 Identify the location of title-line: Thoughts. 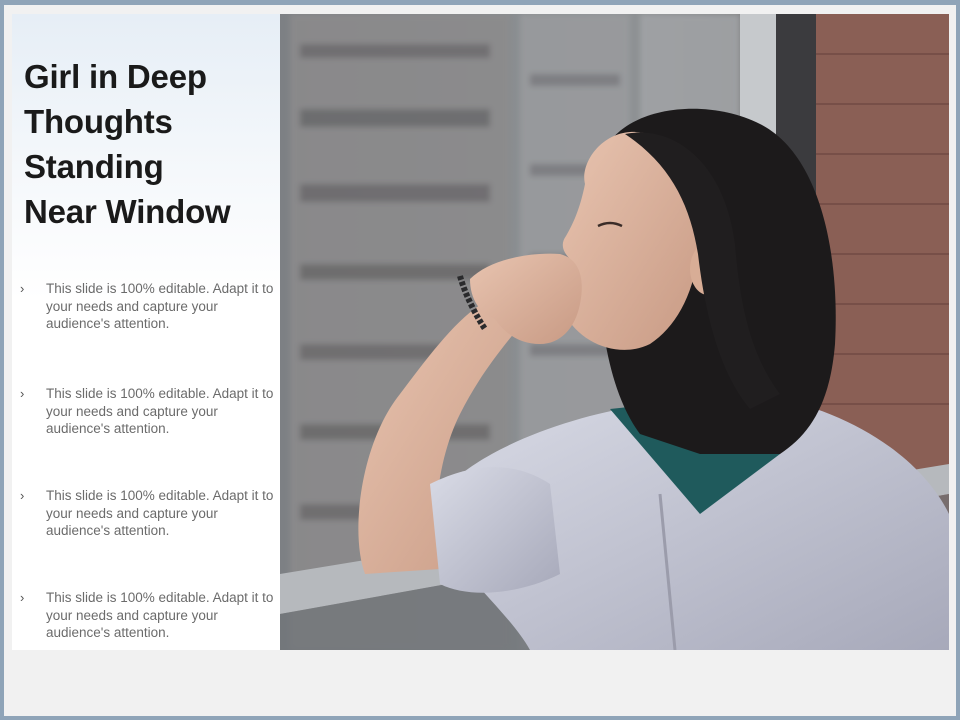
(98, 121).